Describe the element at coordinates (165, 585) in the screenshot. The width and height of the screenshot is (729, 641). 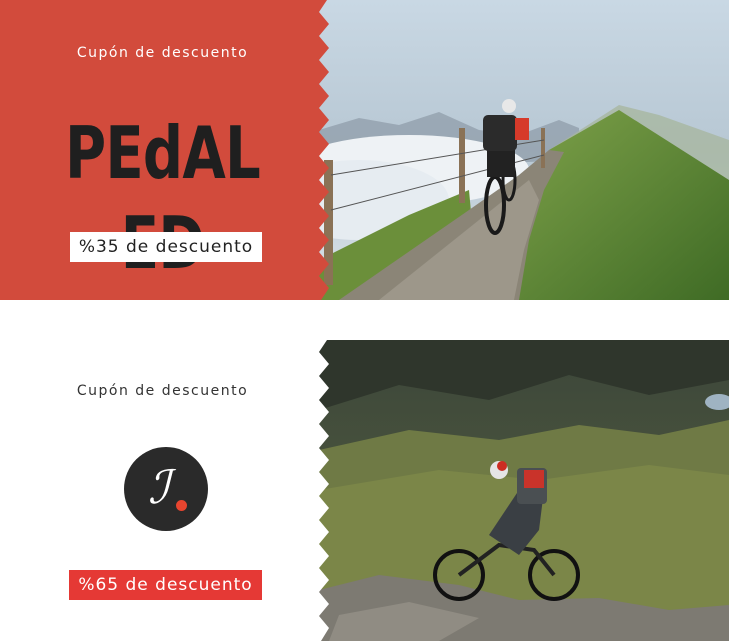
I see `discount-badge: %65 de descuento` at that location.